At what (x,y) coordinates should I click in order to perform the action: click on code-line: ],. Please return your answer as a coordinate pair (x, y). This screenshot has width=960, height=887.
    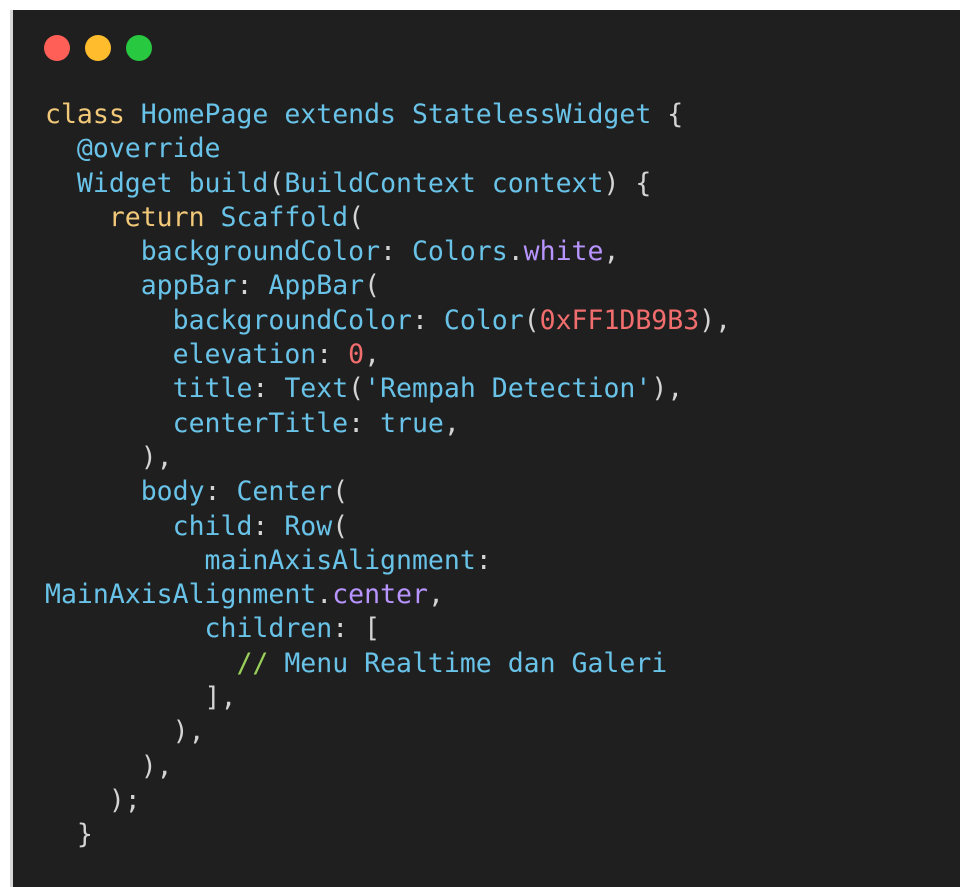
    Looking at the image, I should click on (388, 698).